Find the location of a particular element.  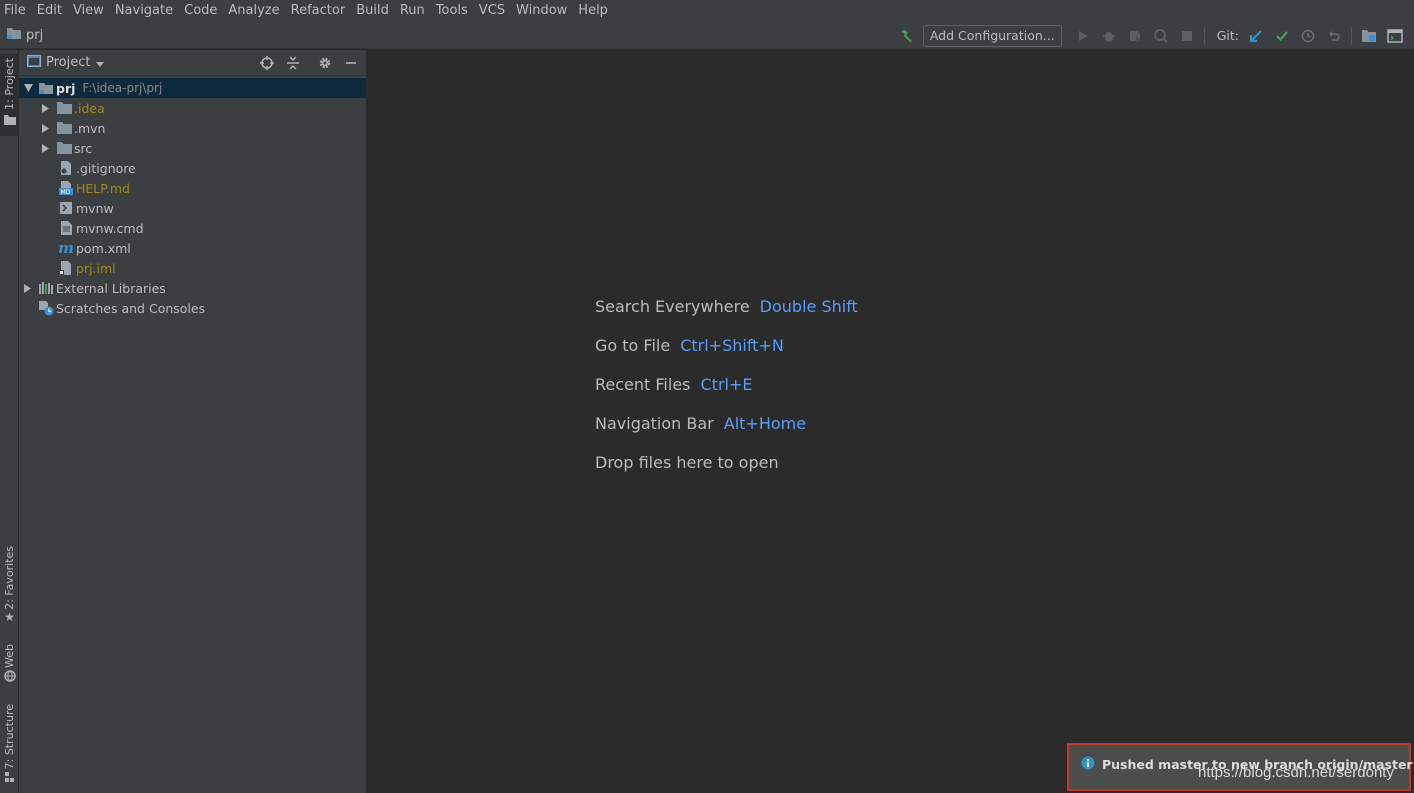

favorites-tool-button: 2: Favorites ★ is located at coordinates (9, 585).